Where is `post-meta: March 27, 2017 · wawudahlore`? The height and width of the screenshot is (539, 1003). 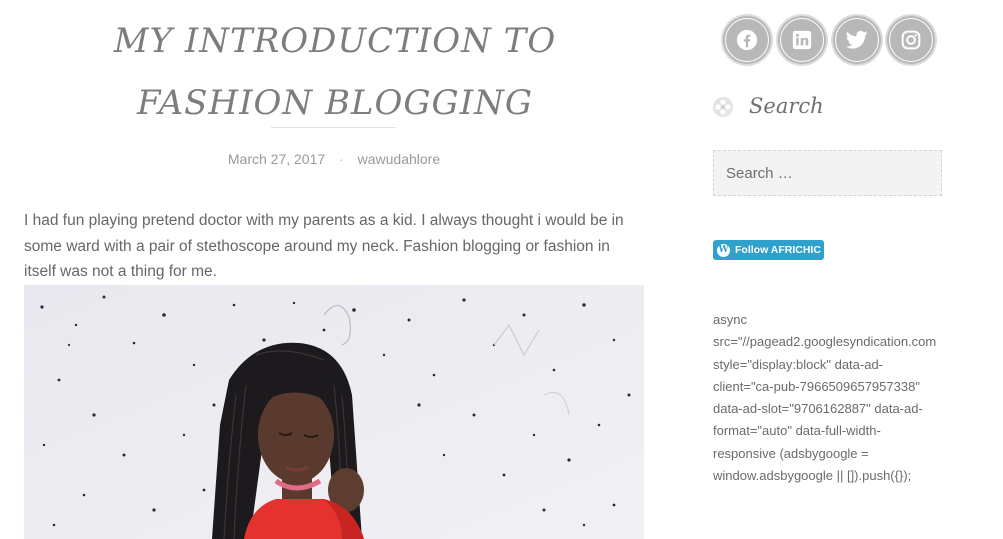
post-meta: March 27, 2017 · wawudahlore is located at coordinates (334, 159).